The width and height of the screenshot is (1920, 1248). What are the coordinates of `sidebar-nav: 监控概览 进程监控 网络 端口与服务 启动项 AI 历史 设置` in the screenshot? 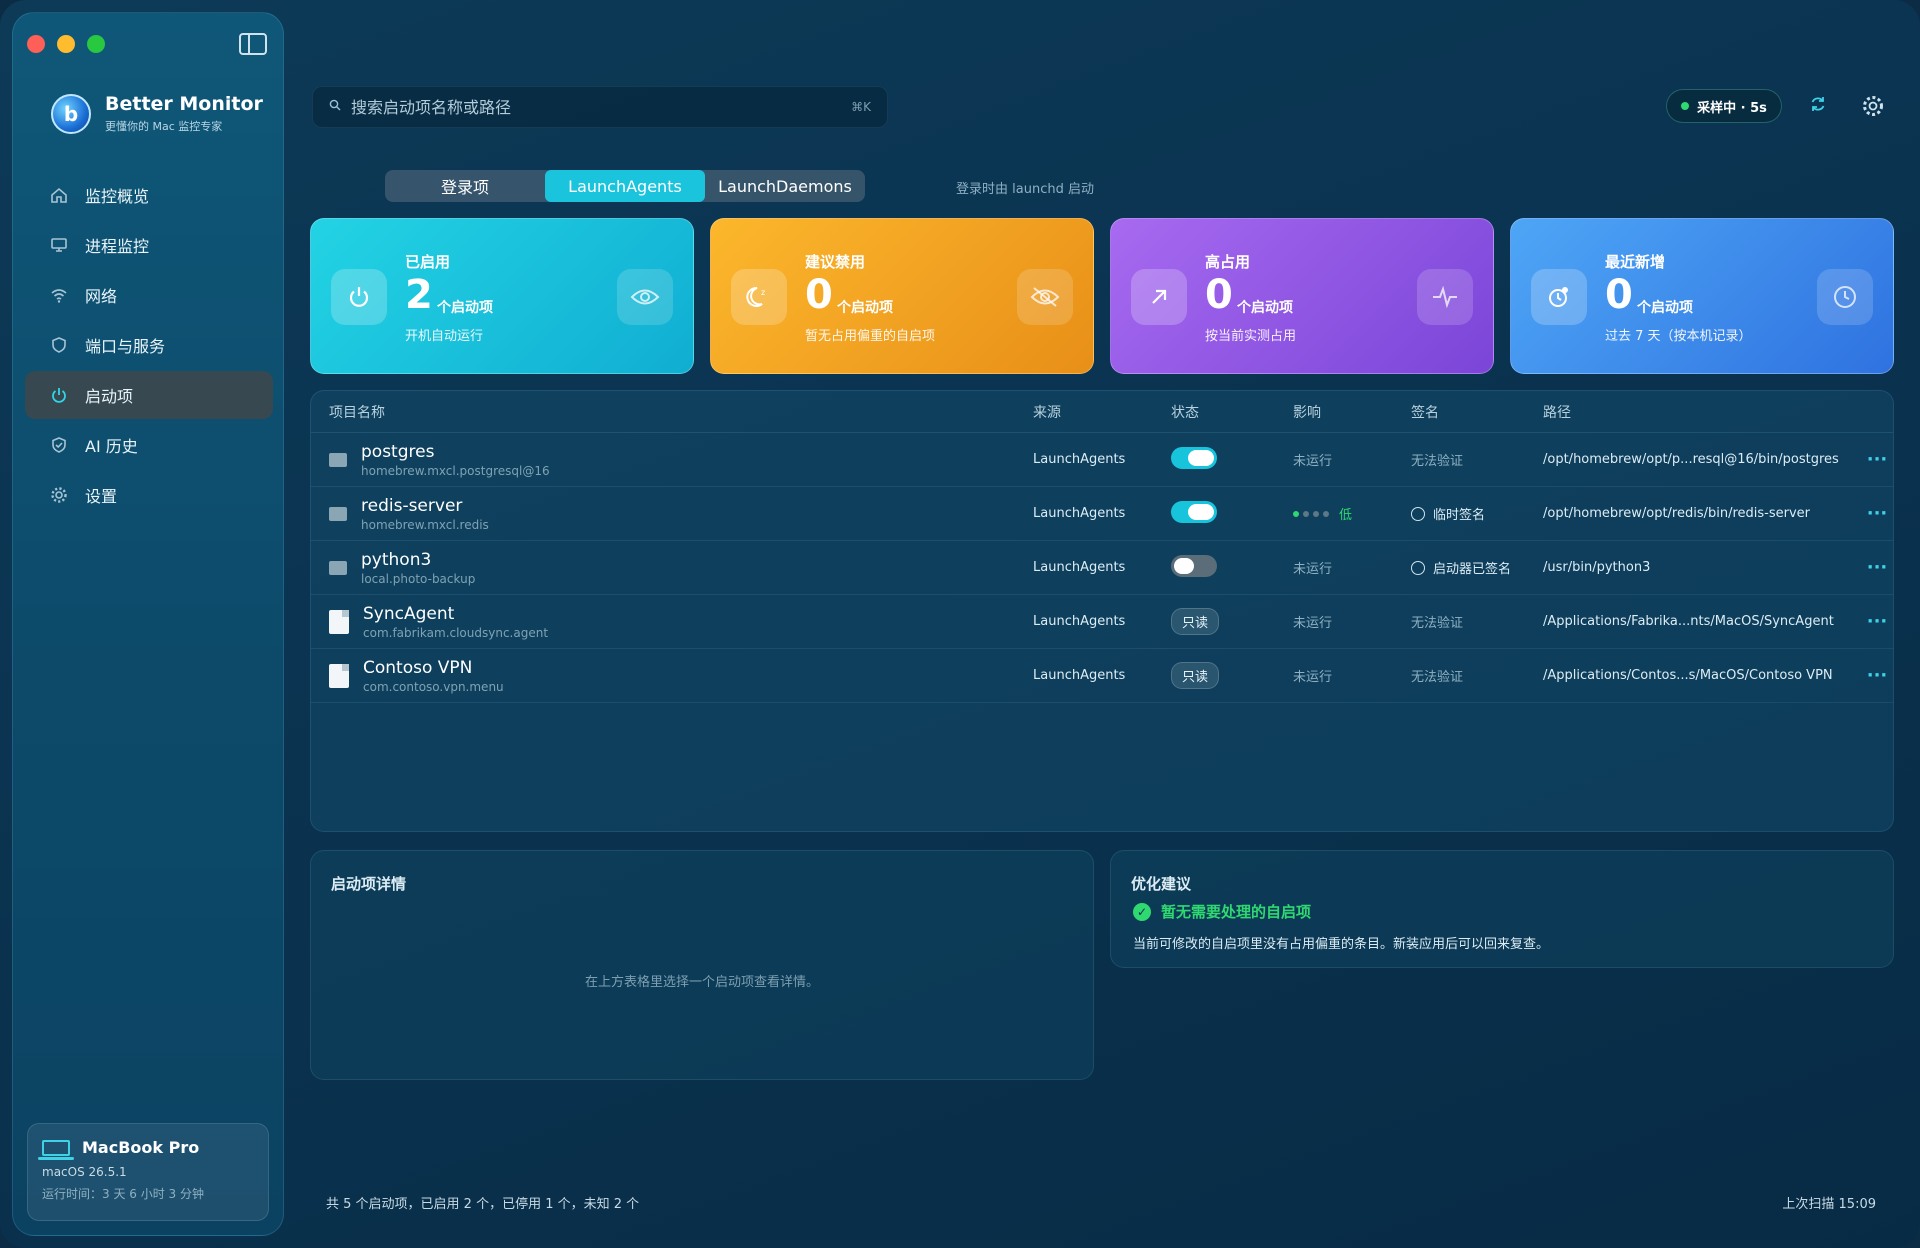 It's located at (149, 346).